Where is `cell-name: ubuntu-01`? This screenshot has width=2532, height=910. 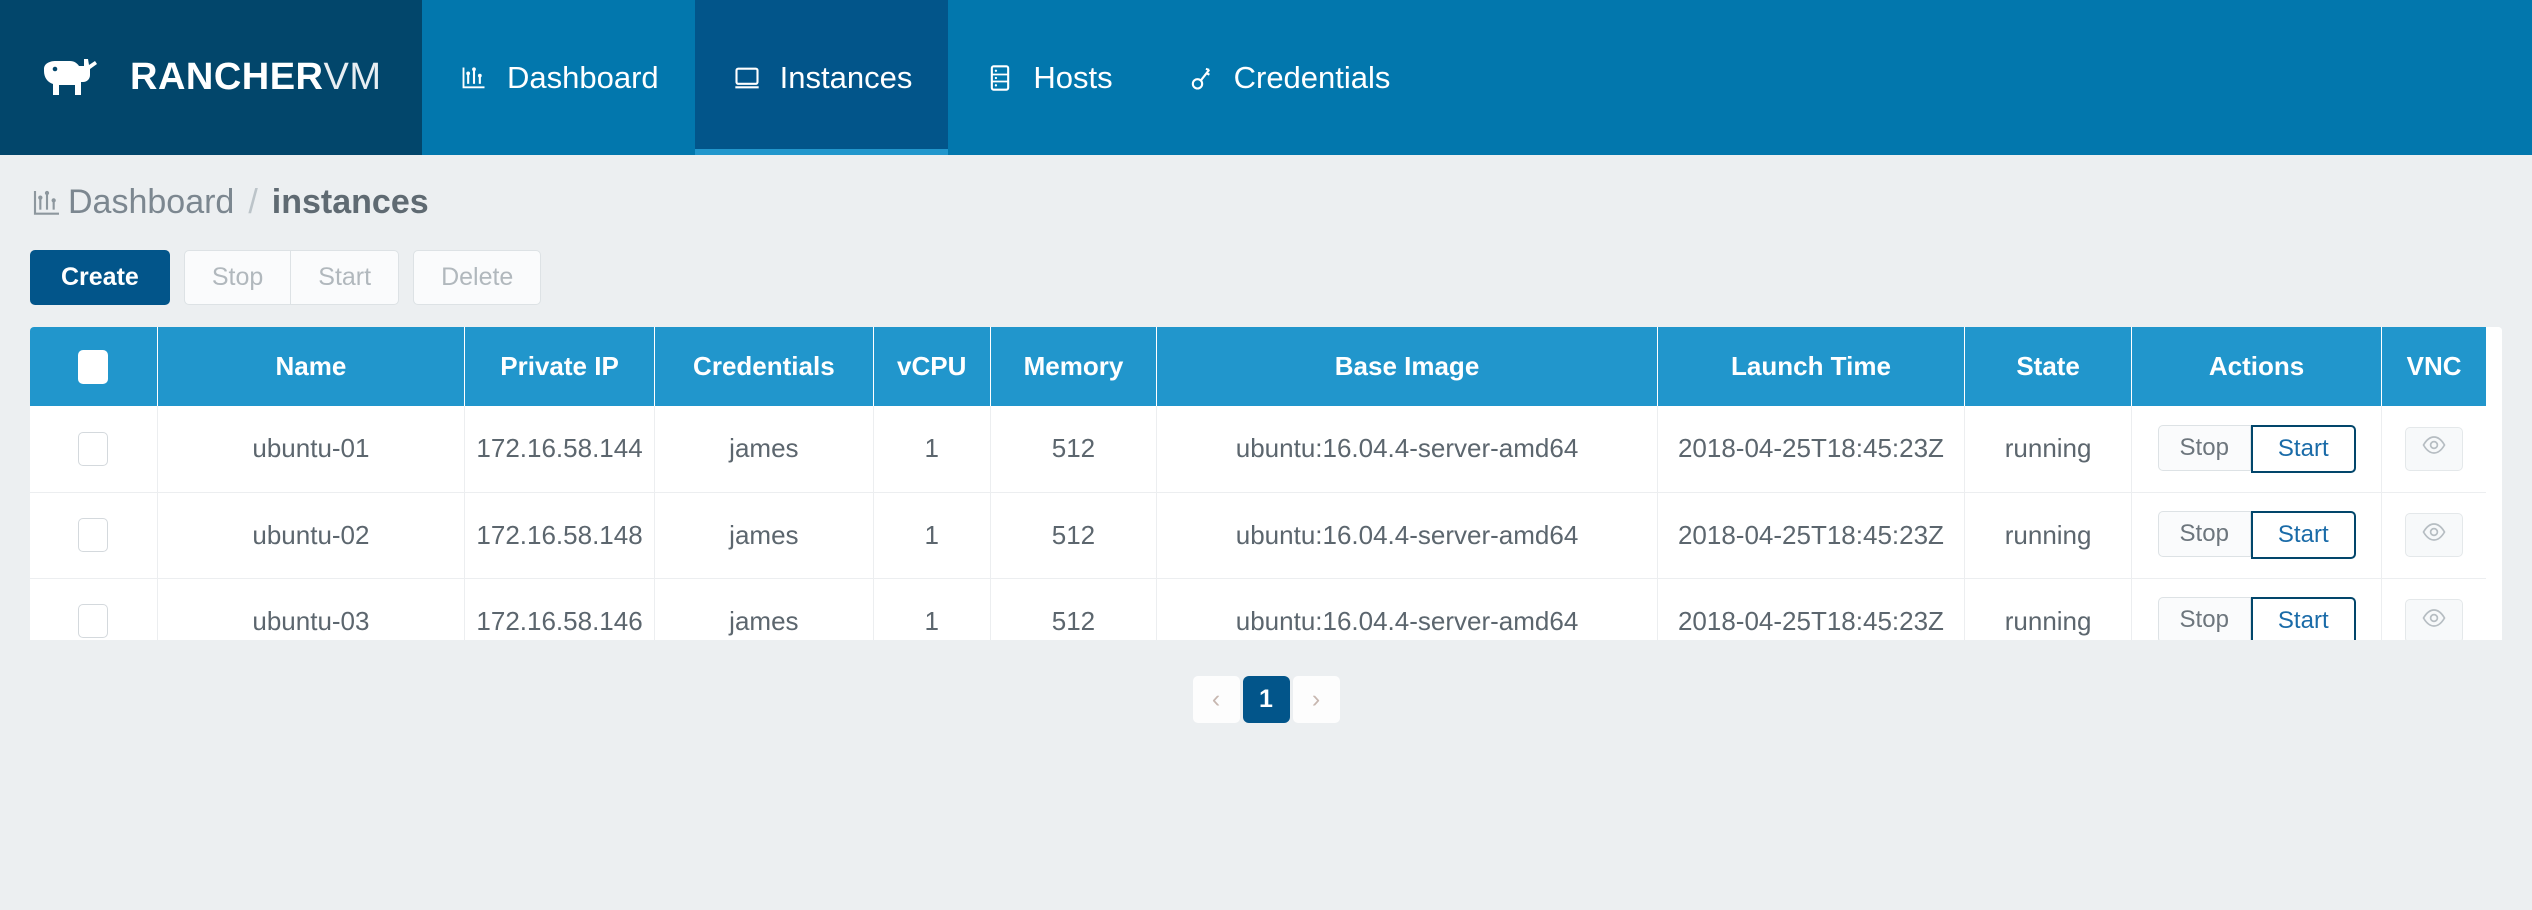 cell-name: ubuntu-01 is located at coordinates (311, 449).